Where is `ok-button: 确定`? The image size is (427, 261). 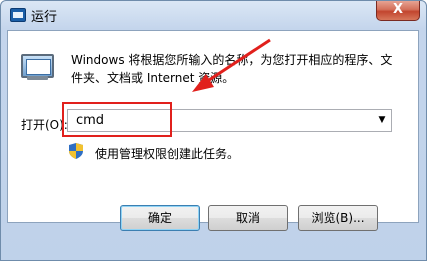 ok-button: 确定 is located at coordinates (160, 218).